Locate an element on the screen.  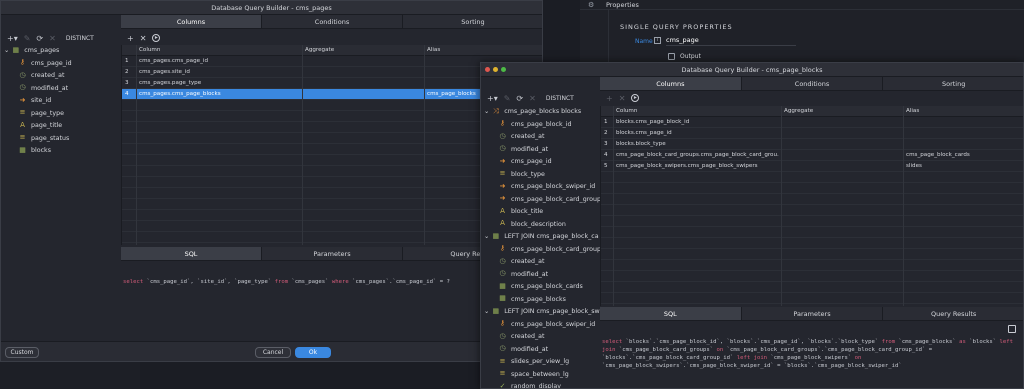
tree-item: ⚷ cms_page_block_swiper_id is located at coordinates (540, 325).